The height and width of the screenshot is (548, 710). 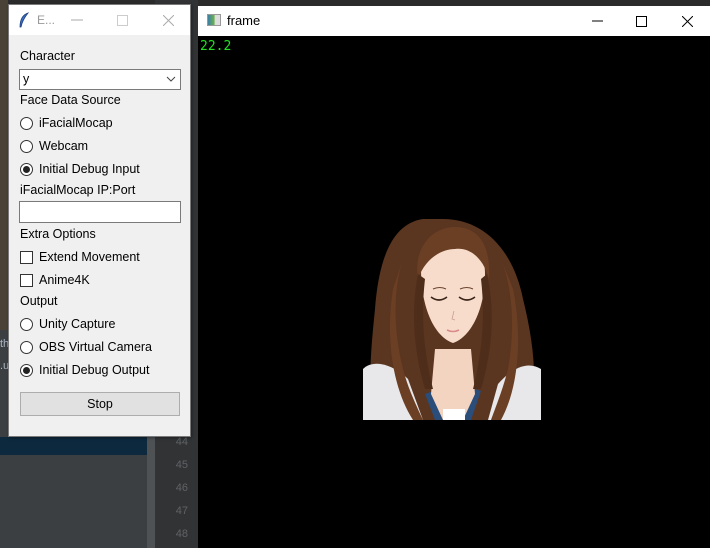 What do you see at coordinates (39, 301) in the screenshot?
I see `output-label: Output` at bounding box center [39, 301].